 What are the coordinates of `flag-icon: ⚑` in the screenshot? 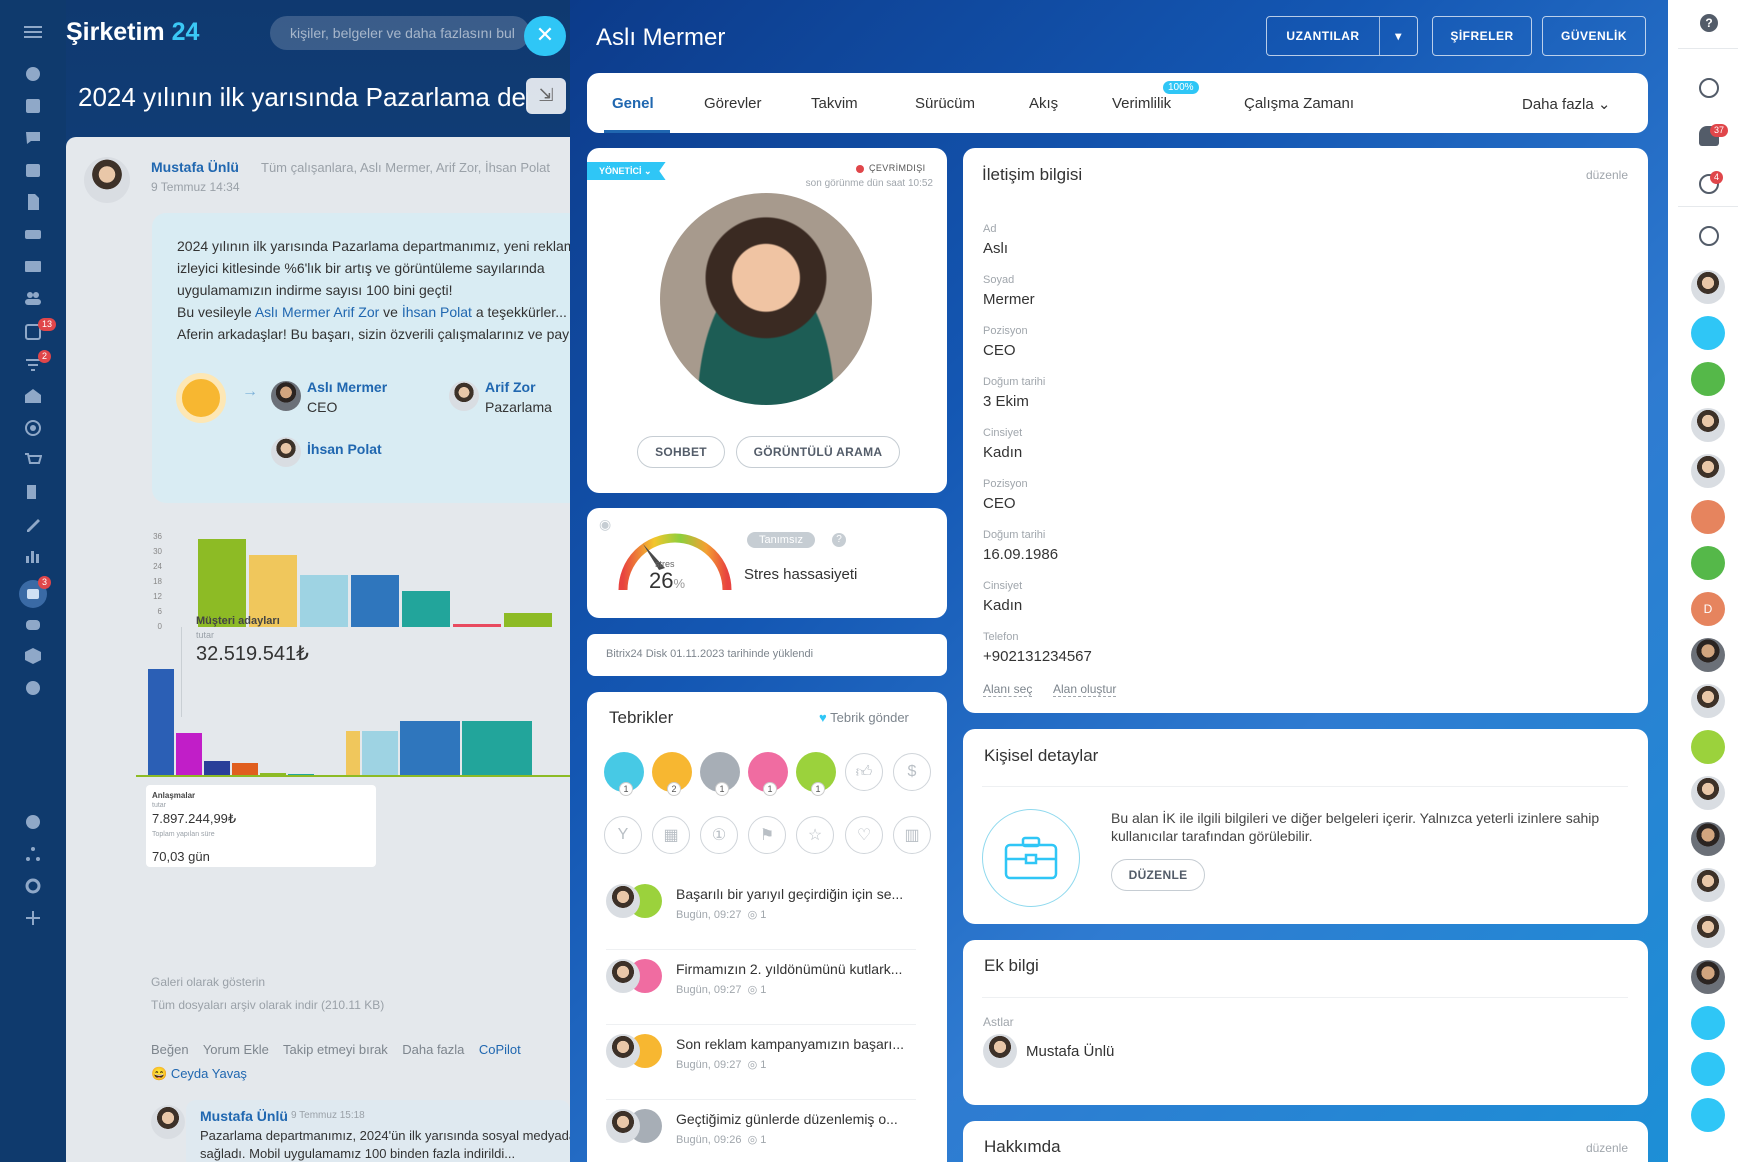 It's located at (767, 835).